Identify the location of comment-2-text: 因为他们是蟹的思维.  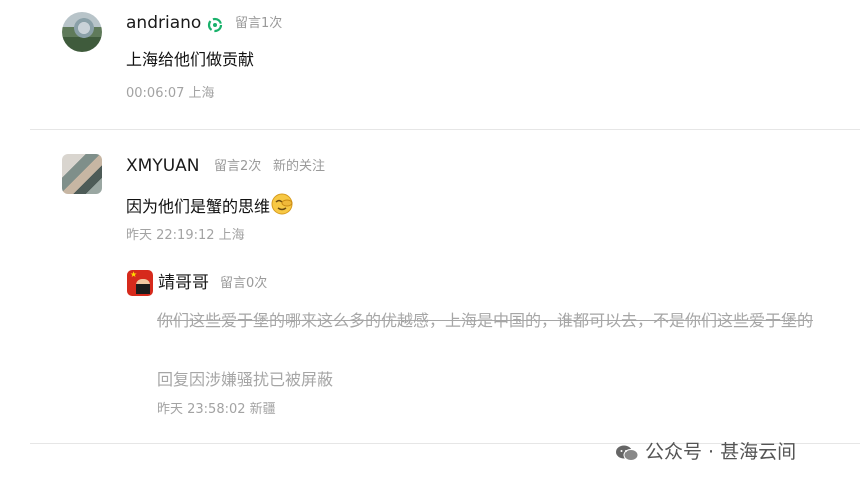
(198, 206).